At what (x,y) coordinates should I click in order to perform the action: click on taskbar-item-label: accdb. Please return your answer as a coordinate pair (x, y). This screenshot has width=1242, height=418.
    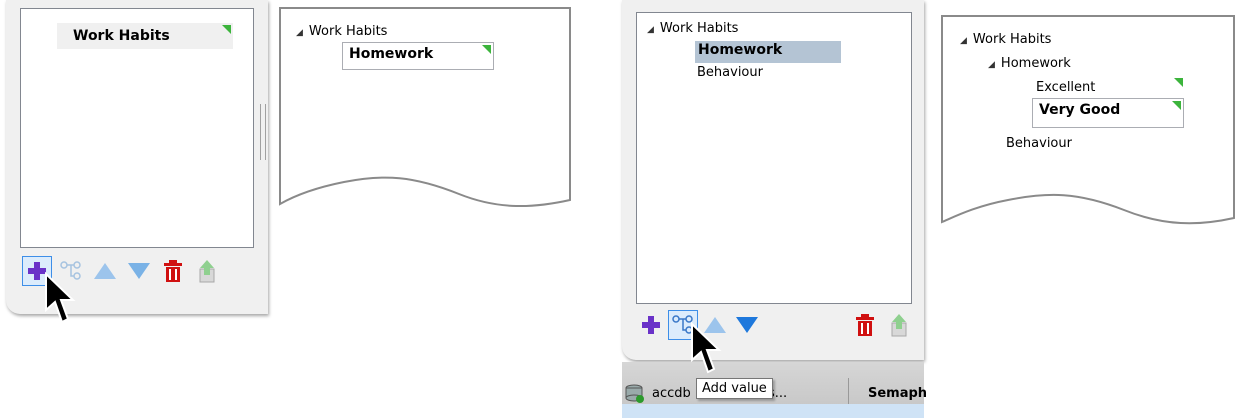
    Looking at the image, I should click on (671, 393).